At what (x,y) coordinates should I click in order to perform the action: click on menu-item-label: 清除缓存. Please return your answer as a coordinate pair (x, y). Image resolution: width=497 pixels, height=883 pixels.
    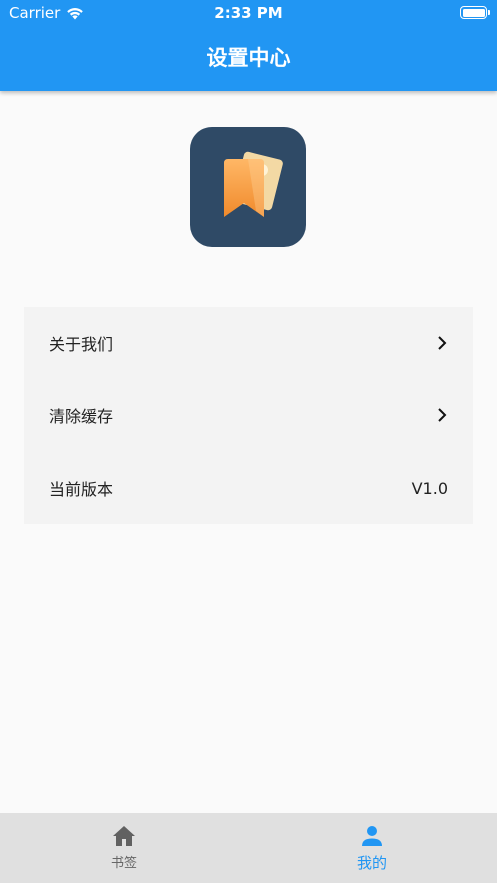
    Looking at the image, I should click on (81, 416).